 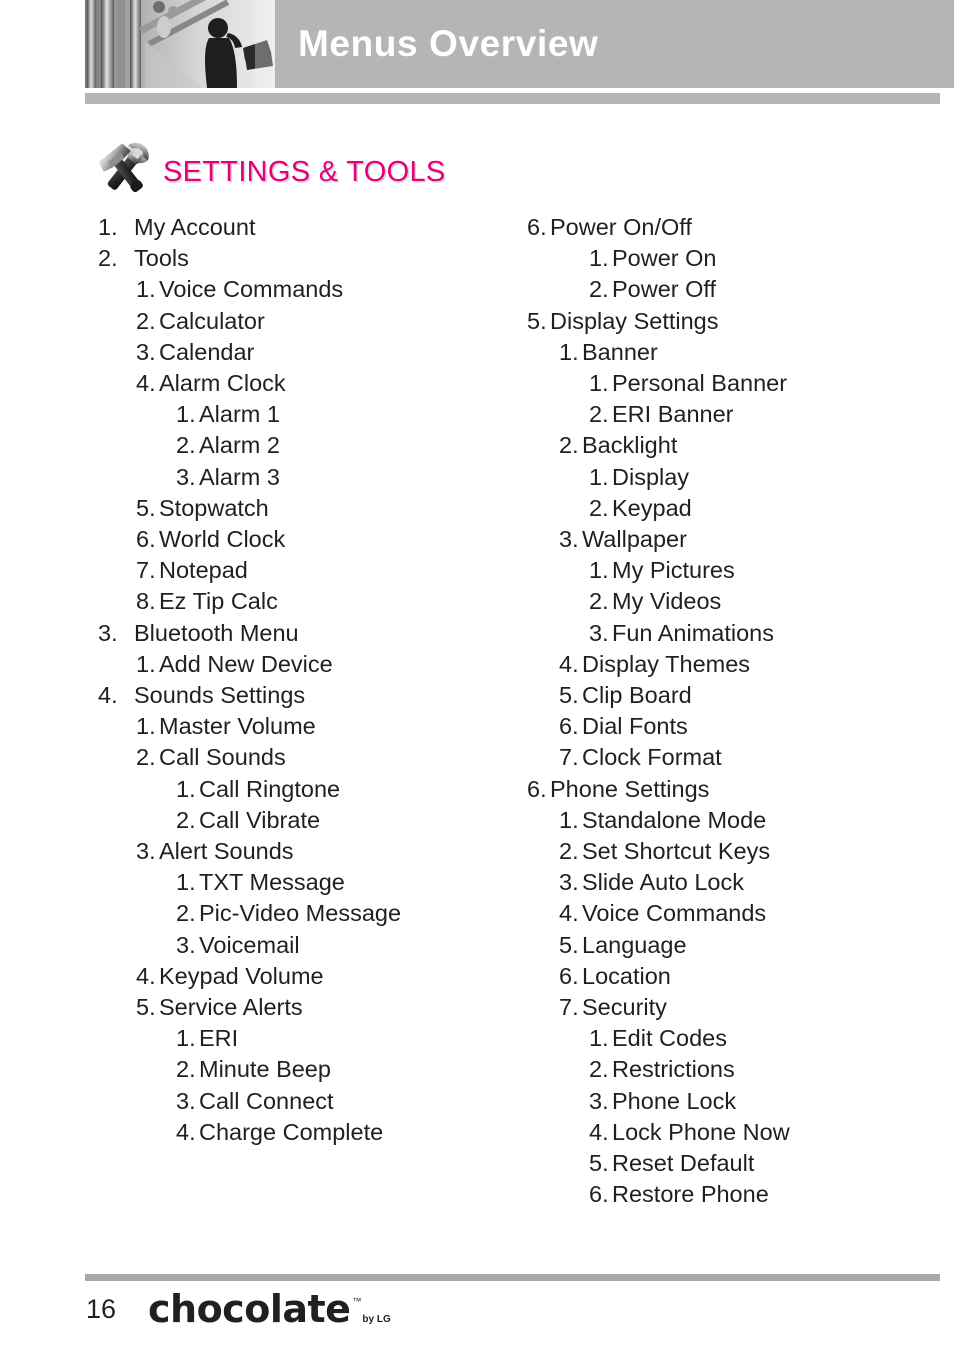 What do you see at coordinates (216, 632) in the screenshot?
I see `menu-item-label: Bluetooth Menu` at bounding box center [216, 632].